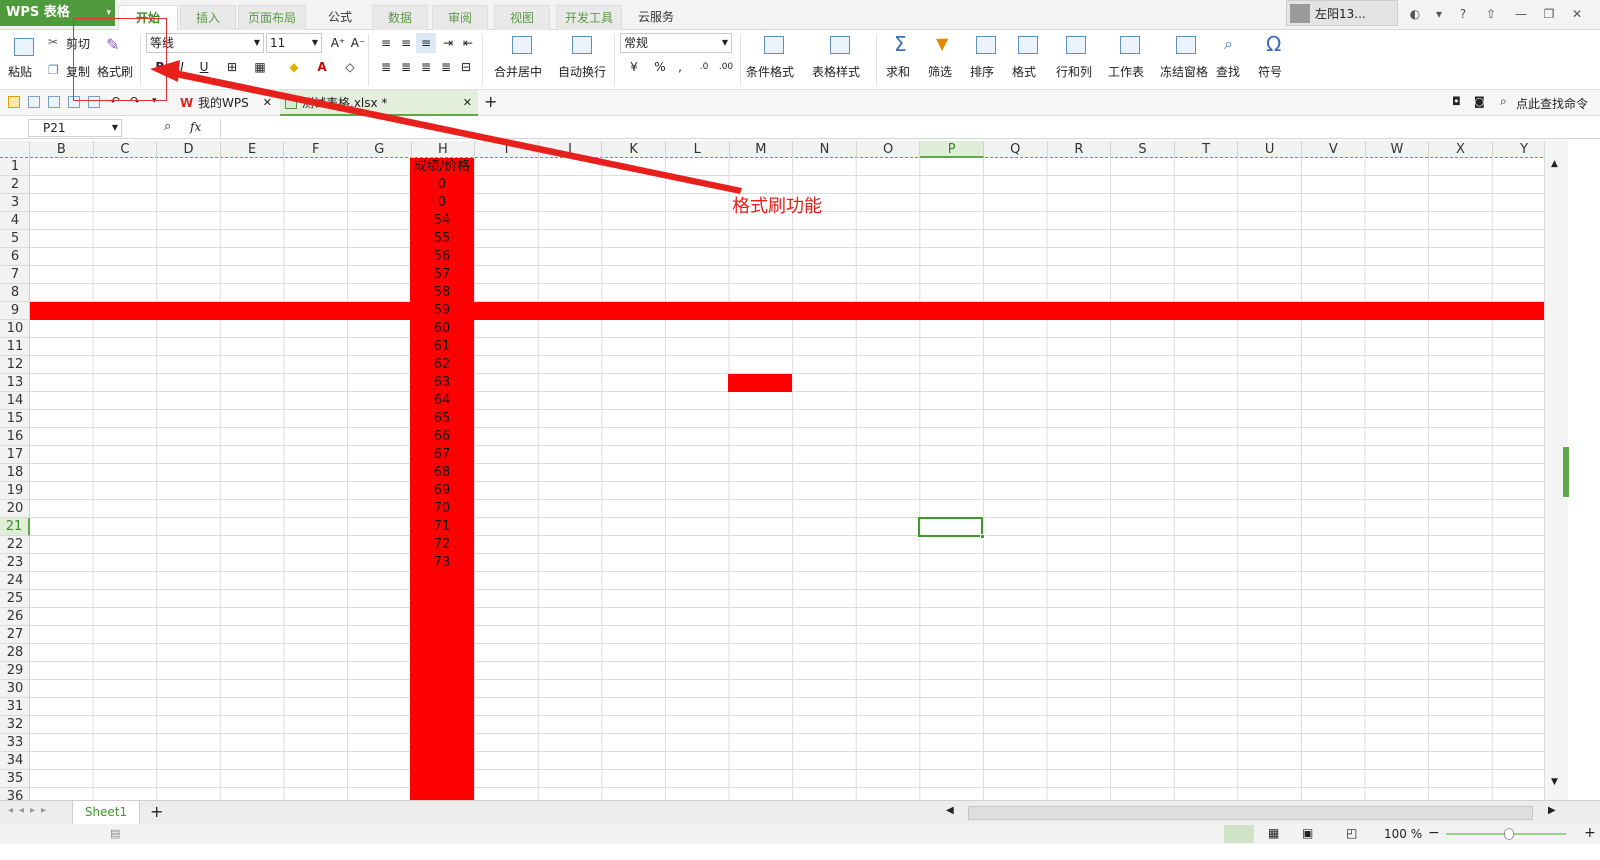  What do you see at coordinates (442, 383) in the screenshot?
I see `cell-h-value: 63` at bounding box center [442, 383].